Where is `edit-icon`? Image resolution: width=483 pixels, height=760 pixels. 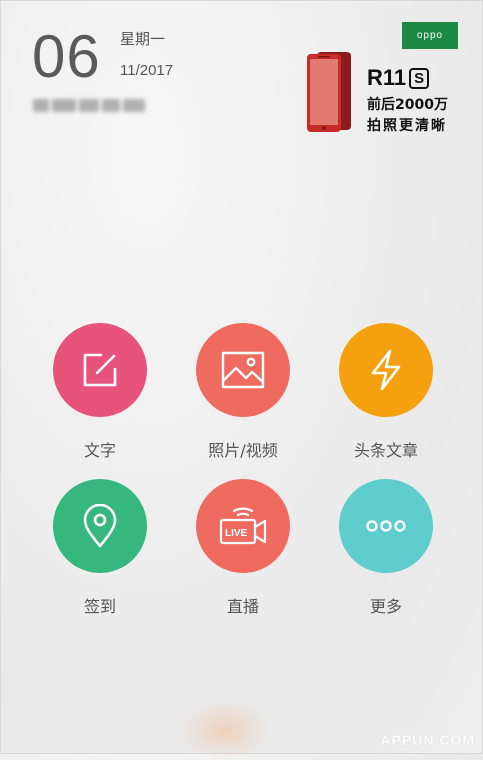
edit-icon is located at coordinates (100, 370).